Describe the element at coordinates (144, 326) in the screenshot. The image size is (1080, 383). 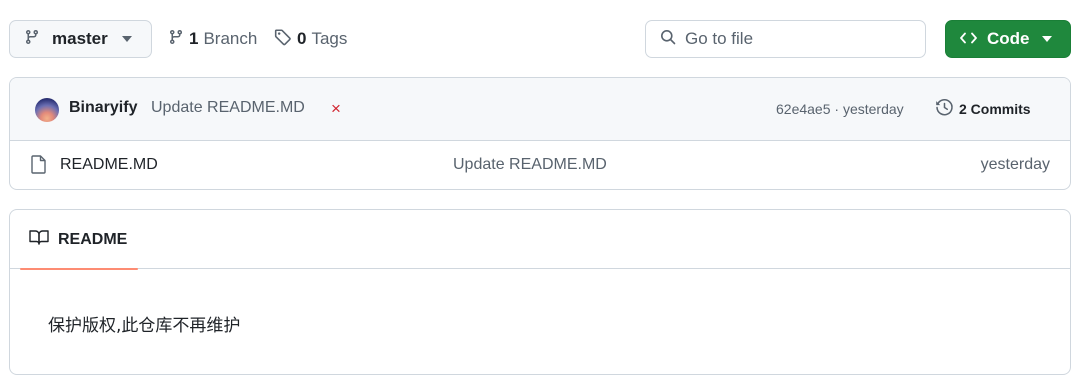
I see `readme-content: 保护版权,此仓库不再维护` at that location.